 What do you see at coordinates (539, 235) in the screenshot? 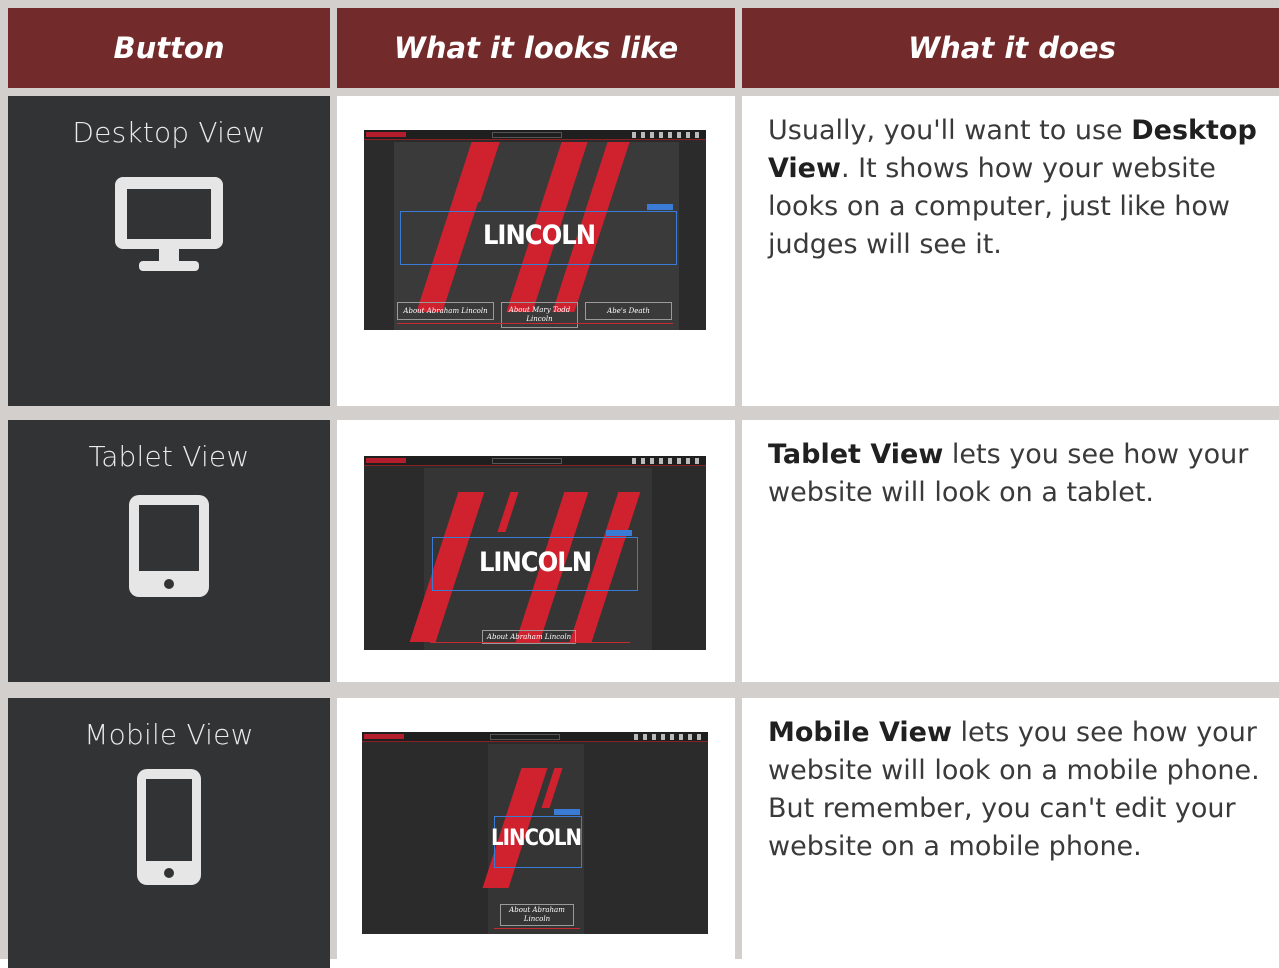
I see `desktop-preview-title: LINCOLN` at bounding box center [539, 235].